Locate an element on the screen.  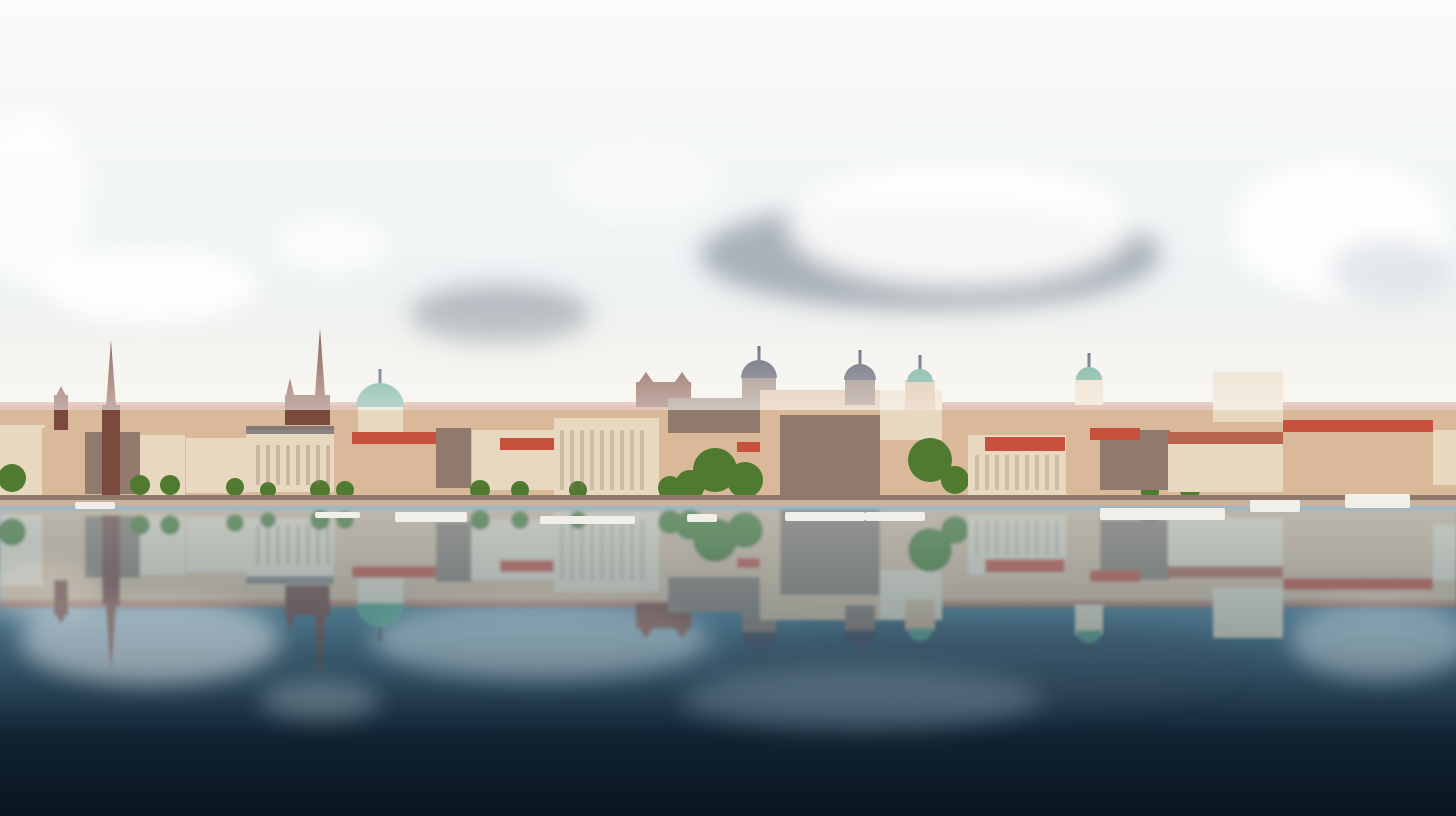
cloud is located at coordinates (1390, 270).